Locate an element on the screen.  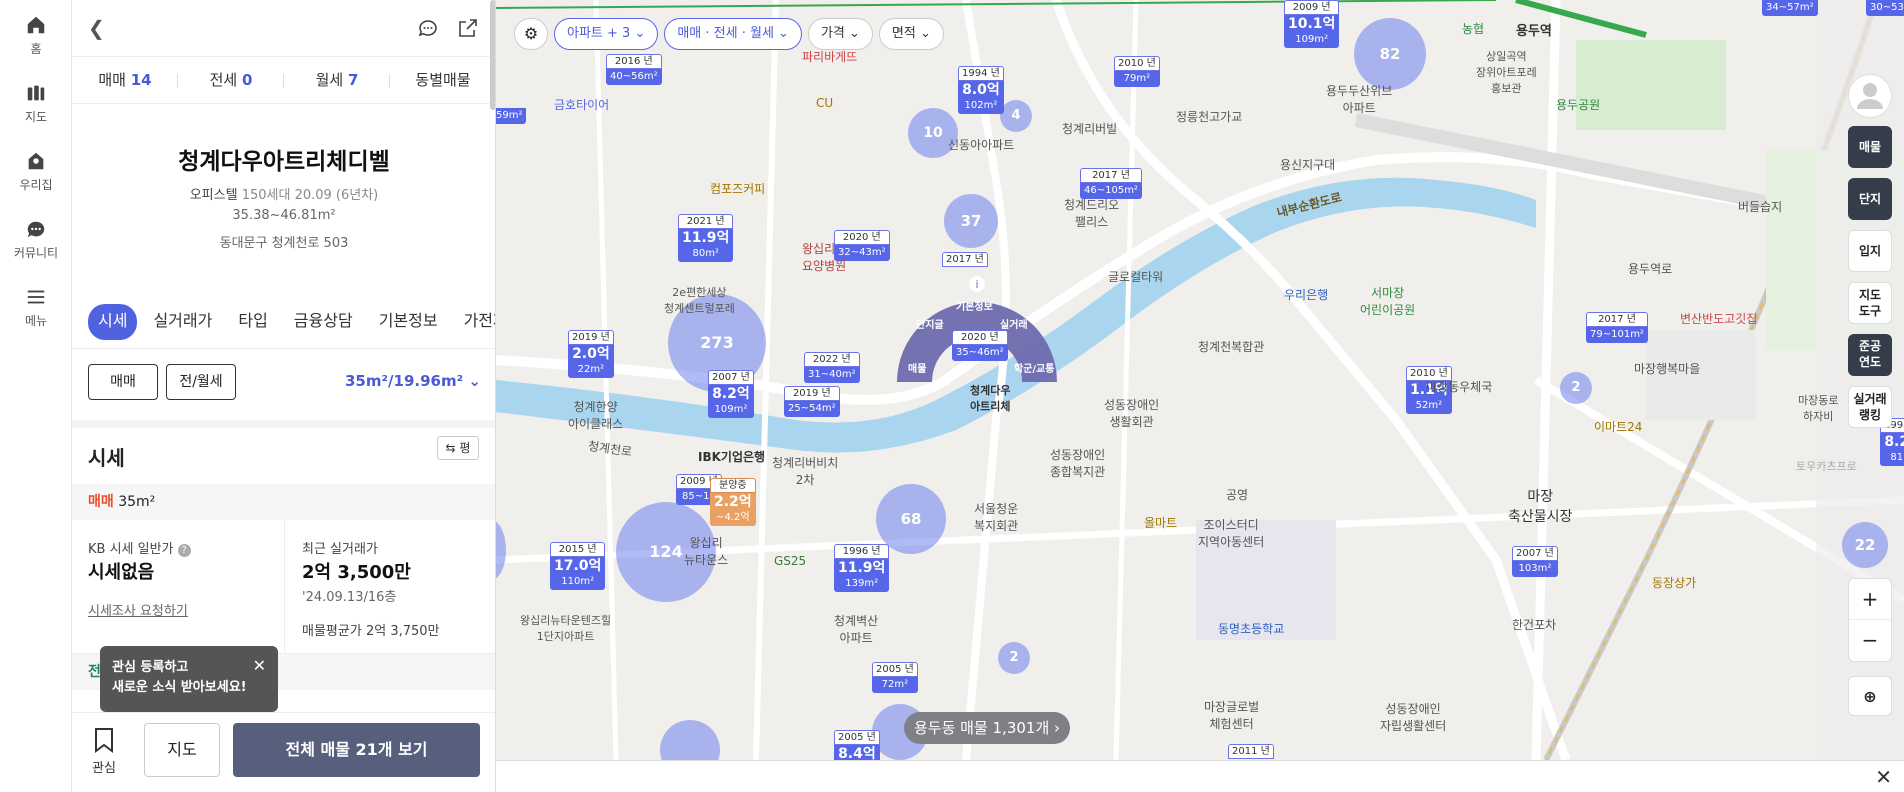
nav-map: 지도 is located at coordinates (36, 103).